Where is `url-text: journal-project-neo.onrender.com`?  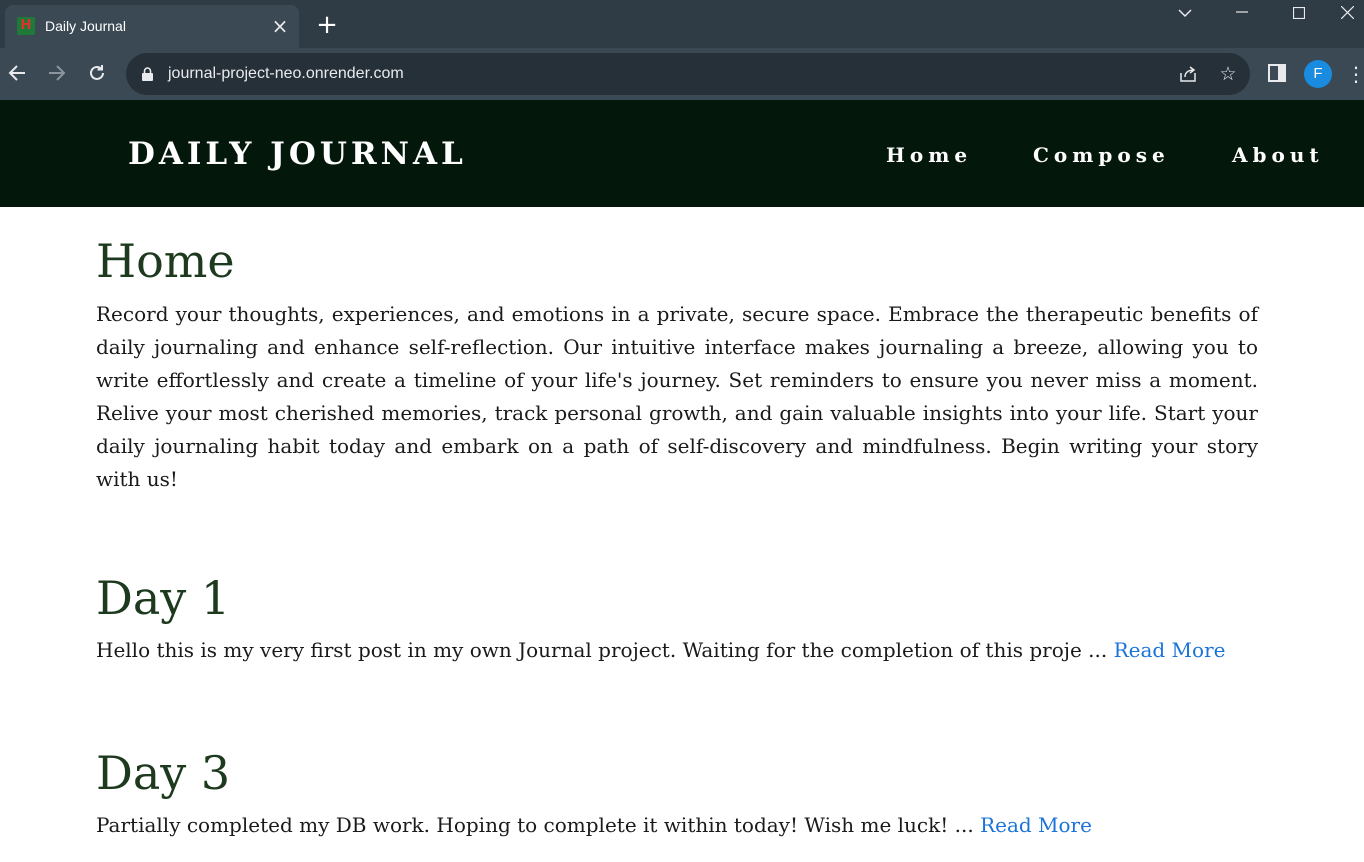
url-text: journal-project-neo.onrender.com is located at coordinates (286, 73).